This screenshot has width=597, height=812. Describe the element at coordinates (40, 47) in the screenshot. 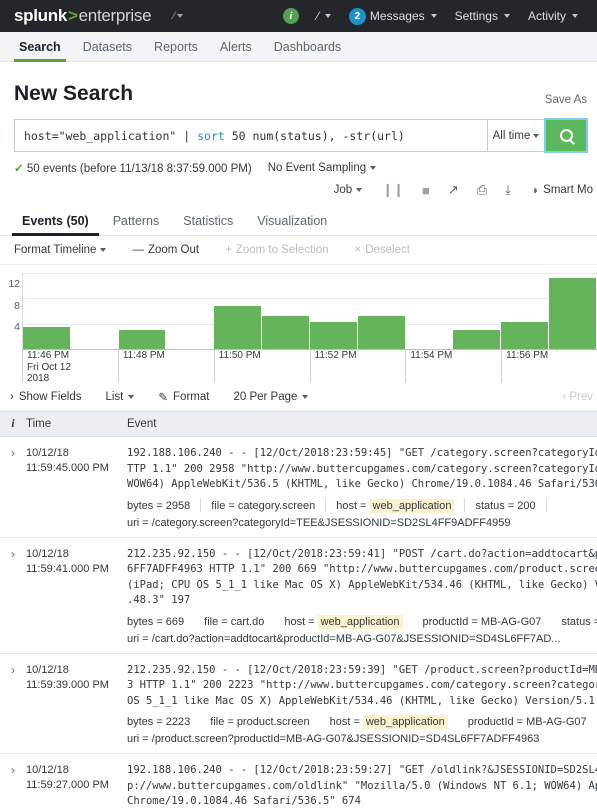

I see `nav-item-search: Search` at that location.